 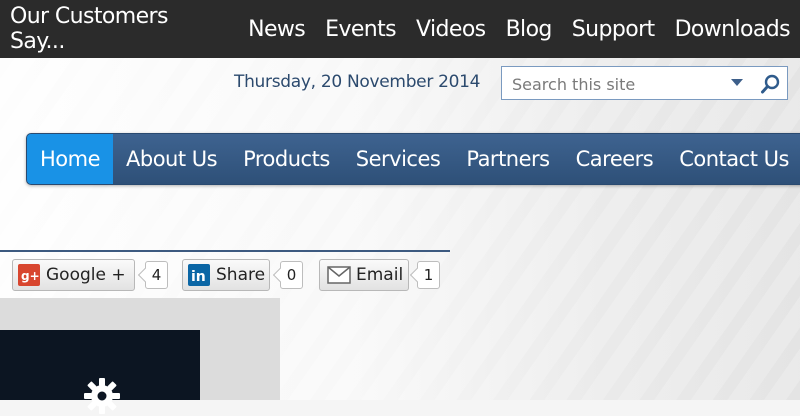 I want to click on google-plus-button: g+ Google +, so click(x=73, y=275).